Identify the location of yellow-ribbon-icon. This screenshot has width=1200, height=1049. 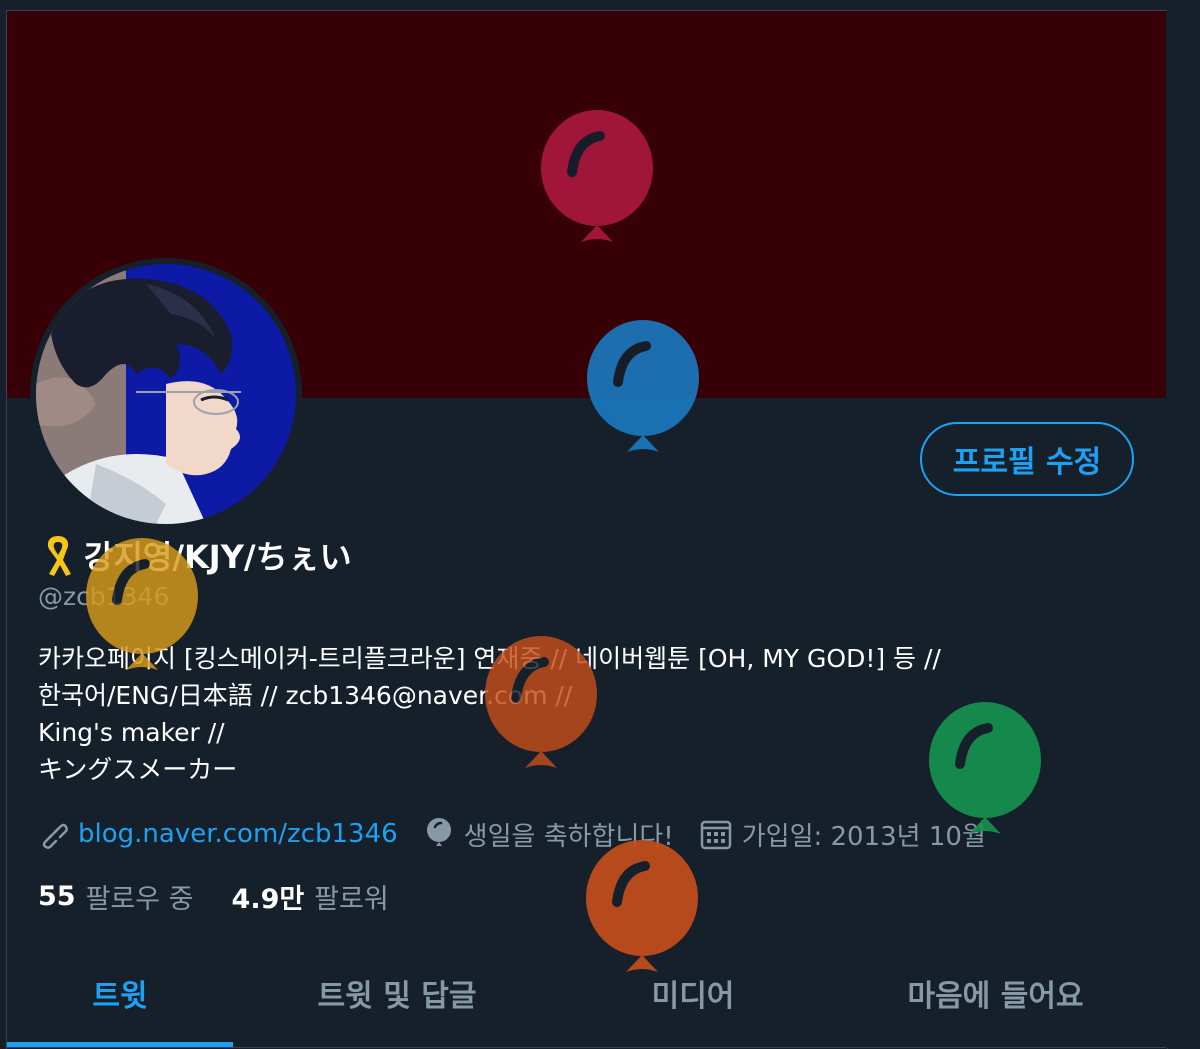
(59, 556).